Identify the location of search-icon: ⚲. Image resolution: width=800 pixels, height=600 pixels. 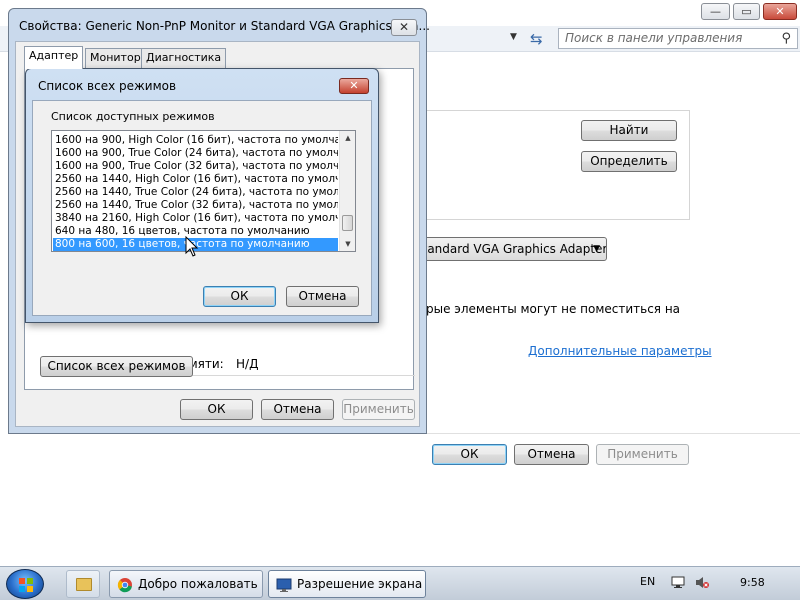
(786, 38).